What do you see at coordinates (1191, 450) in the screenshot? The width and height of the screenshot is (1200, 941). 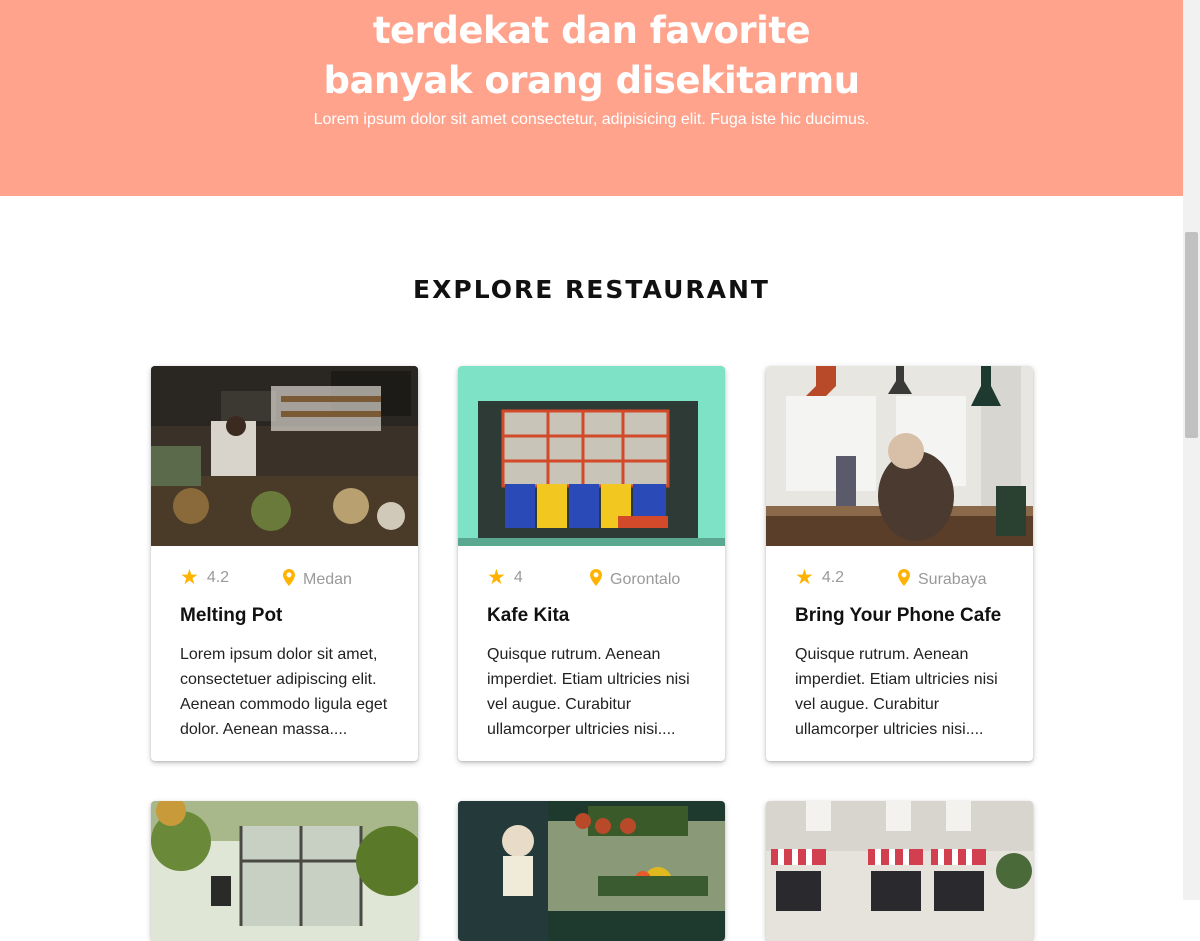 I see `page-scrollbar` at bounding box center [1191, 450].